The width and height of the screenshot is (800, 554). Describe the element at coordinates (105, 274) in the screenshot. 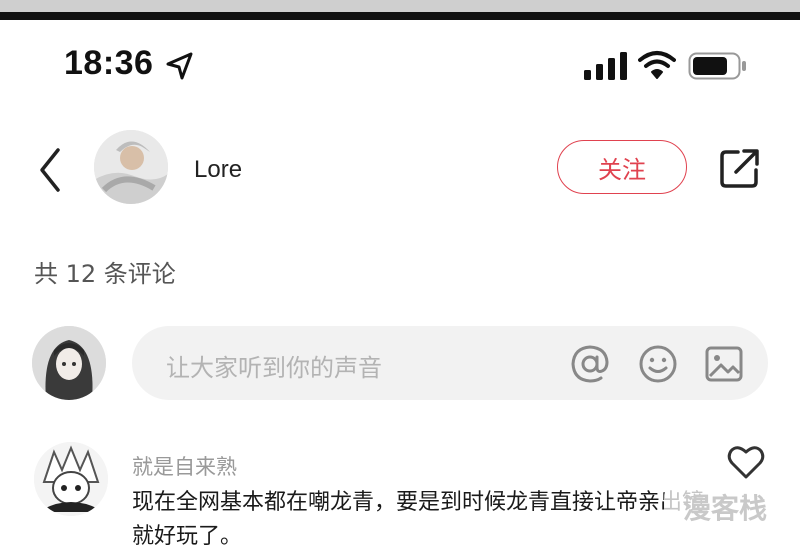

I see `comment-count: 共 12 条评论` at that location.